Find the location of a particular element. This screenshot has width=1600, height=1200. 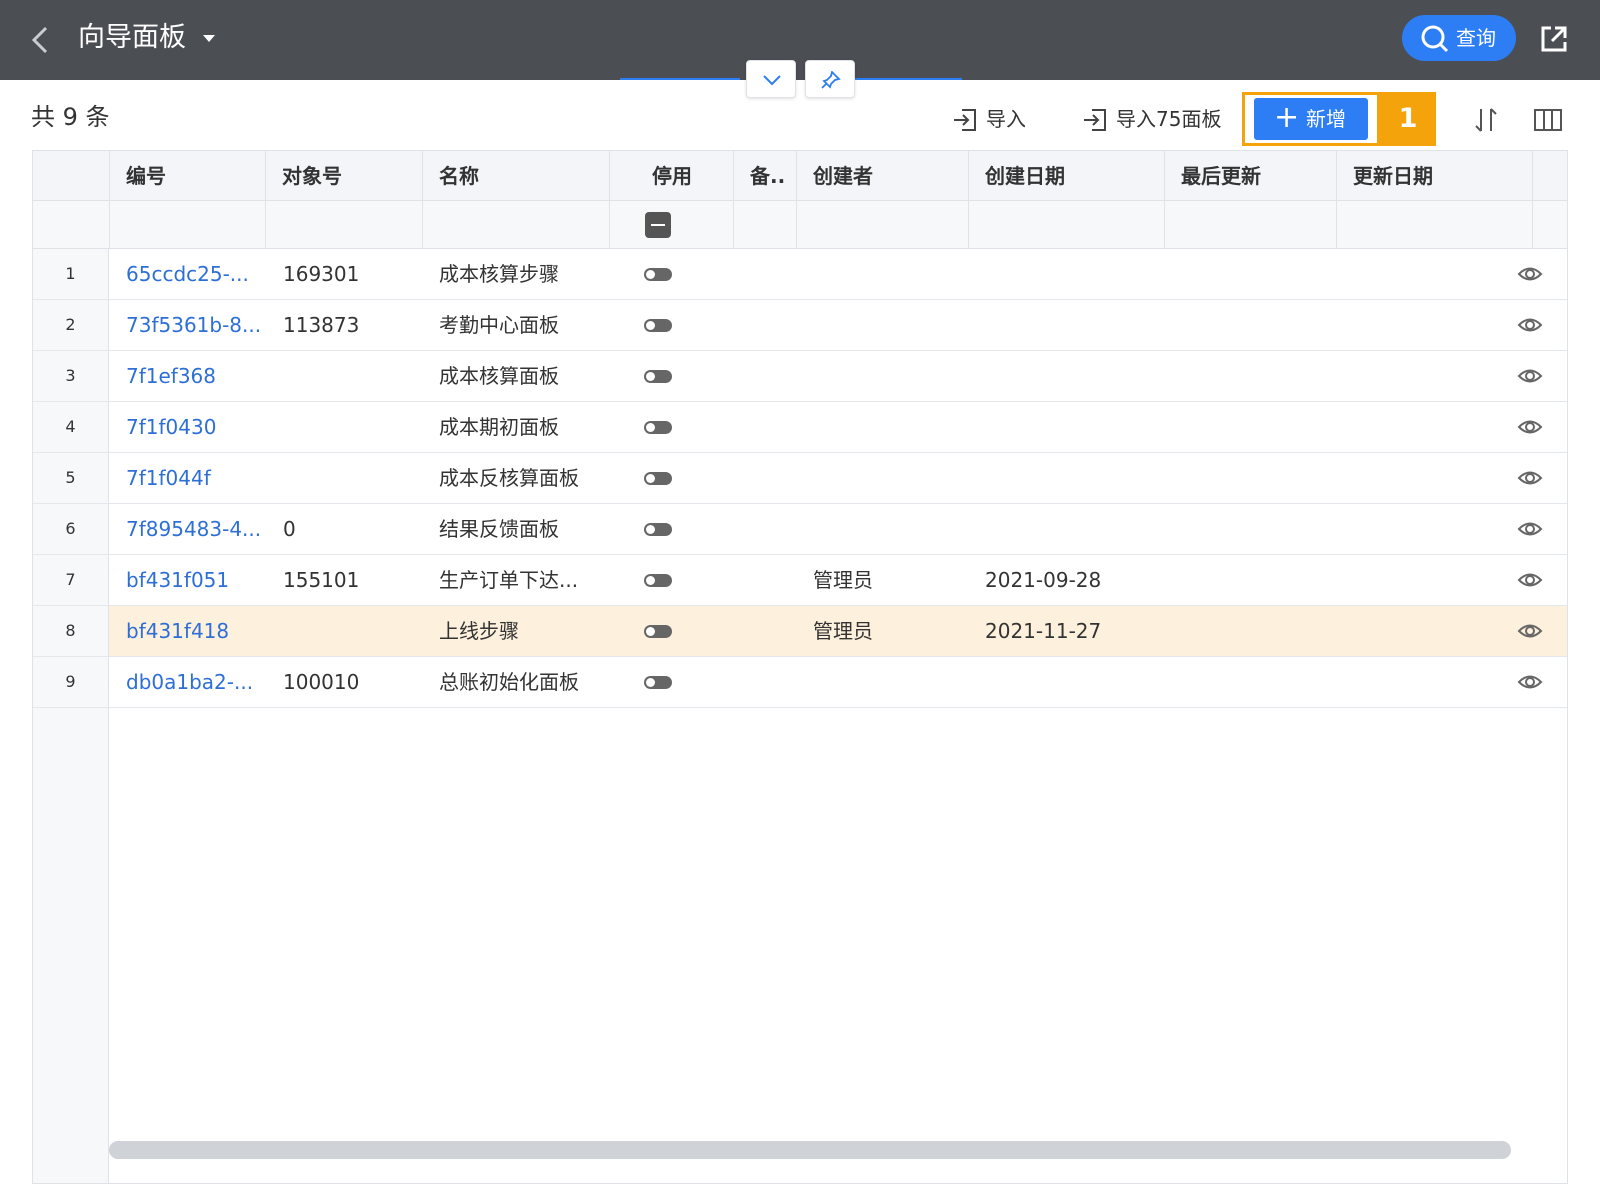

cell-code: 7f1ef368 is located at coordinates (193, 376).